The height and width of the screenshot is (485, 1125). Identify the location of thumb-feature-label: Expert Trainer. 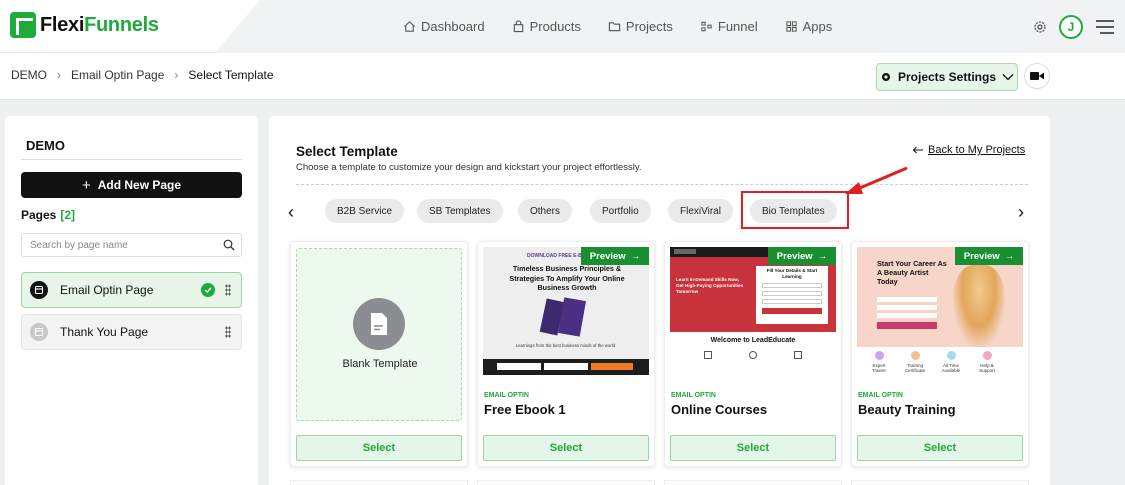
(879, 368).